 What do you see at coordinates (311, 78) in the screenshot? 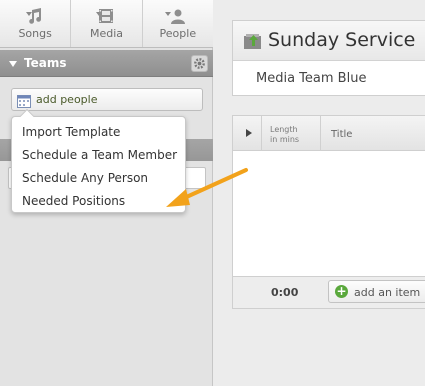
I see `plan-team-name: Media Team Blue` at bounding box center [311, 78].